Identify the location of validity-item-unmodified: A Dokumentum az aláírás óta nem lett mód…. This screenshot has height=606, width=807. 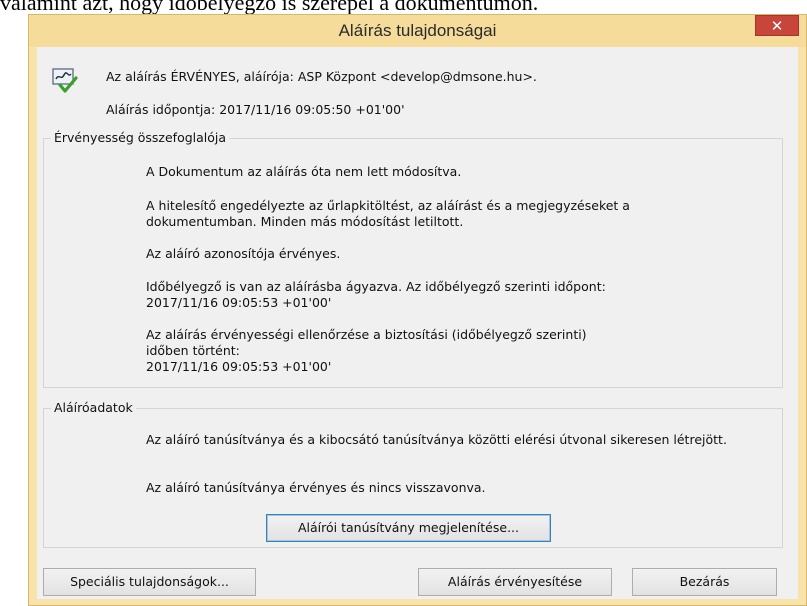
(304, 171).